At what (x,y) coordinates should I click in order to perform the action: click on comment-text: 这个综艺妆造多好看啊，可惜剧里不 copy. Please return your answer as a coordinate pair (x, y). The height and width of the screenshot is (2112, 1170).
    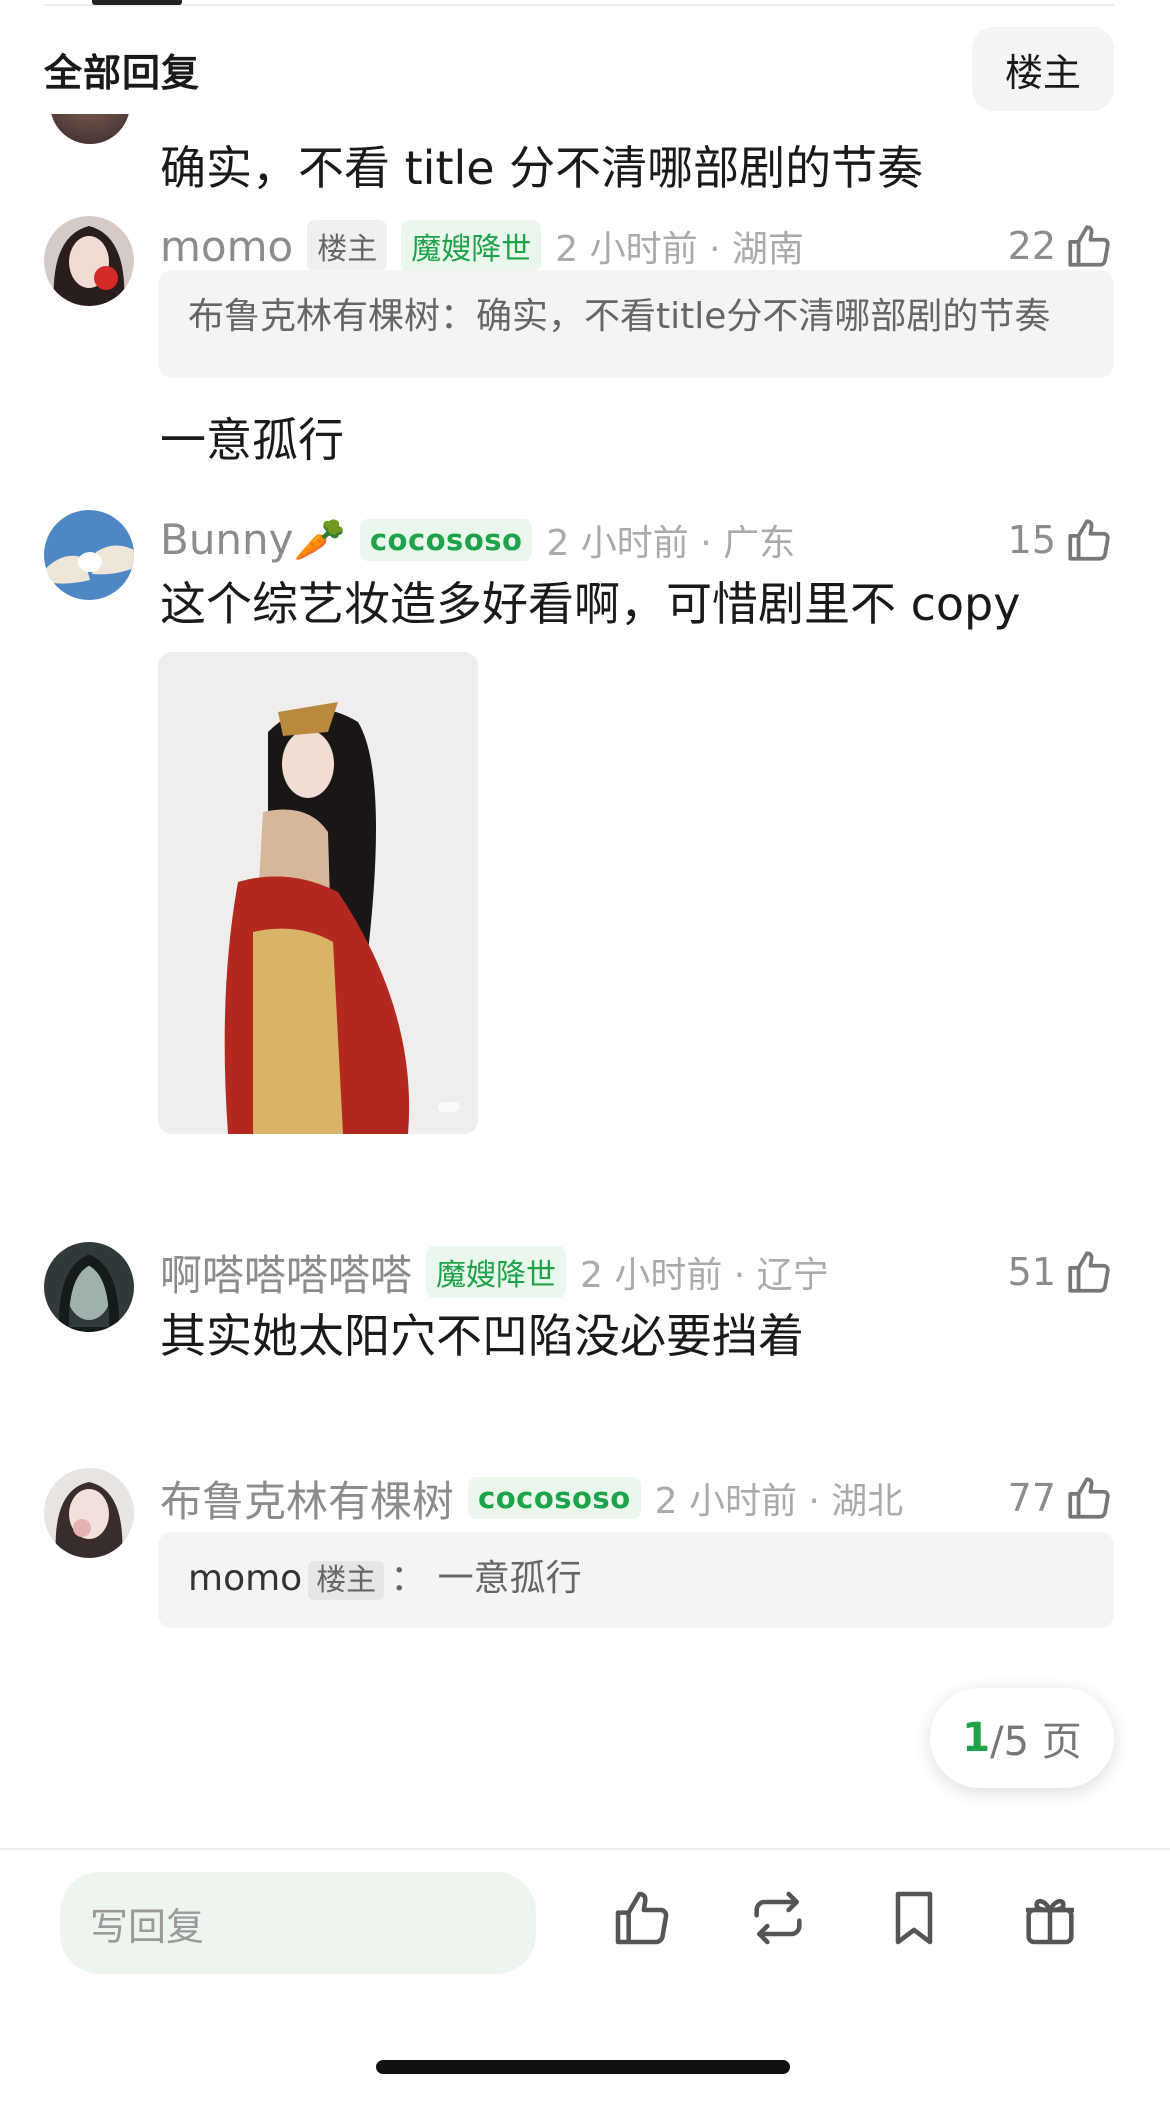
    Looking at the image, I should click on (590, 604).